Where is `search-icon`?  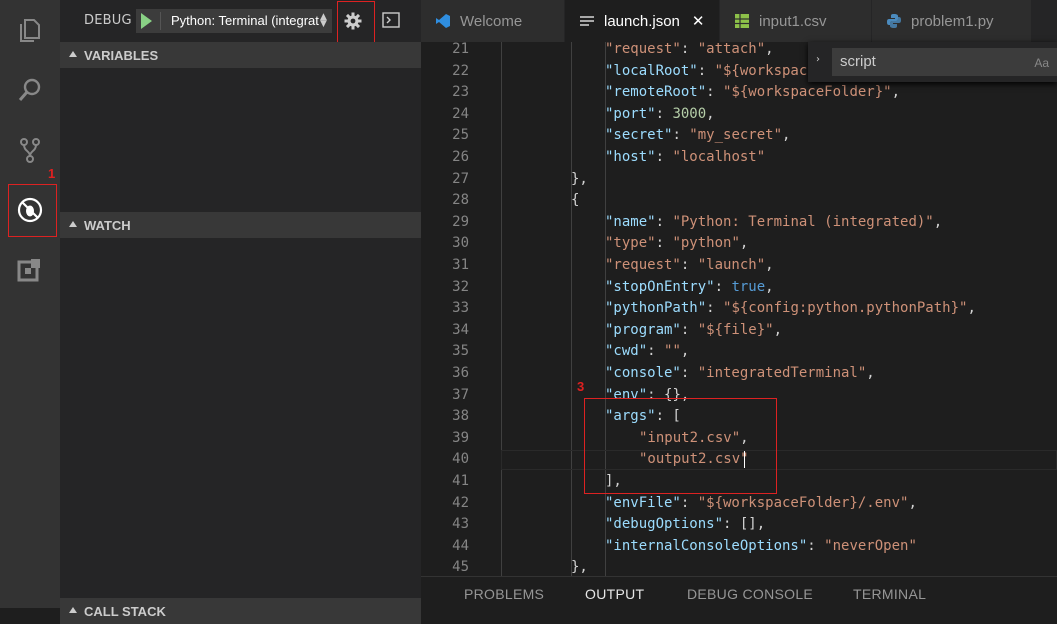
search-icon is located at coordinates (29, 89).